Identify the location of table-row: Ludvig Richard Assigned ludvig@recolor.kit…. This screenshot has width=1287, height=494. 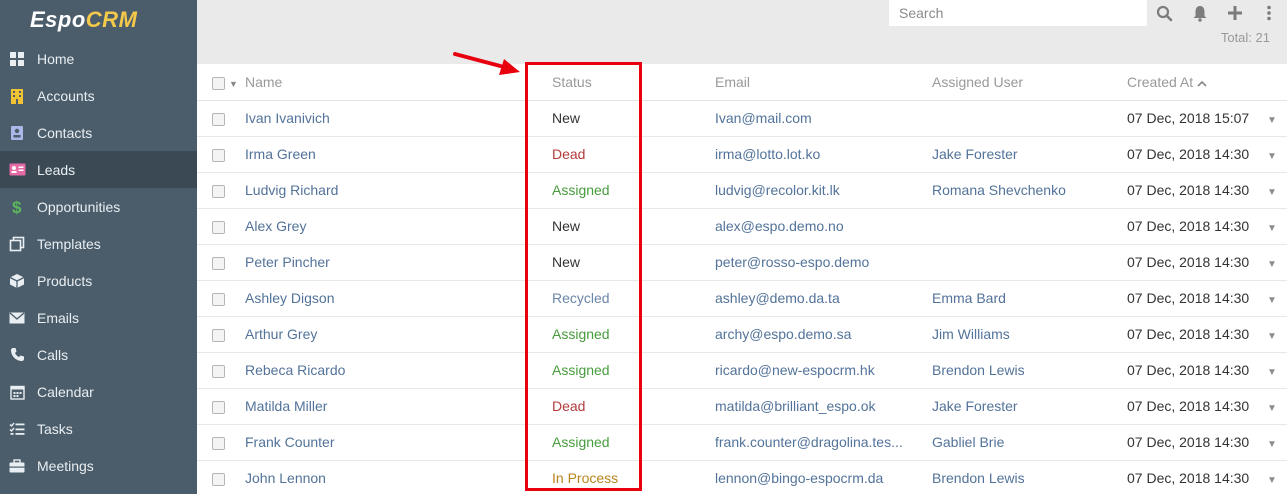
(742, 190).